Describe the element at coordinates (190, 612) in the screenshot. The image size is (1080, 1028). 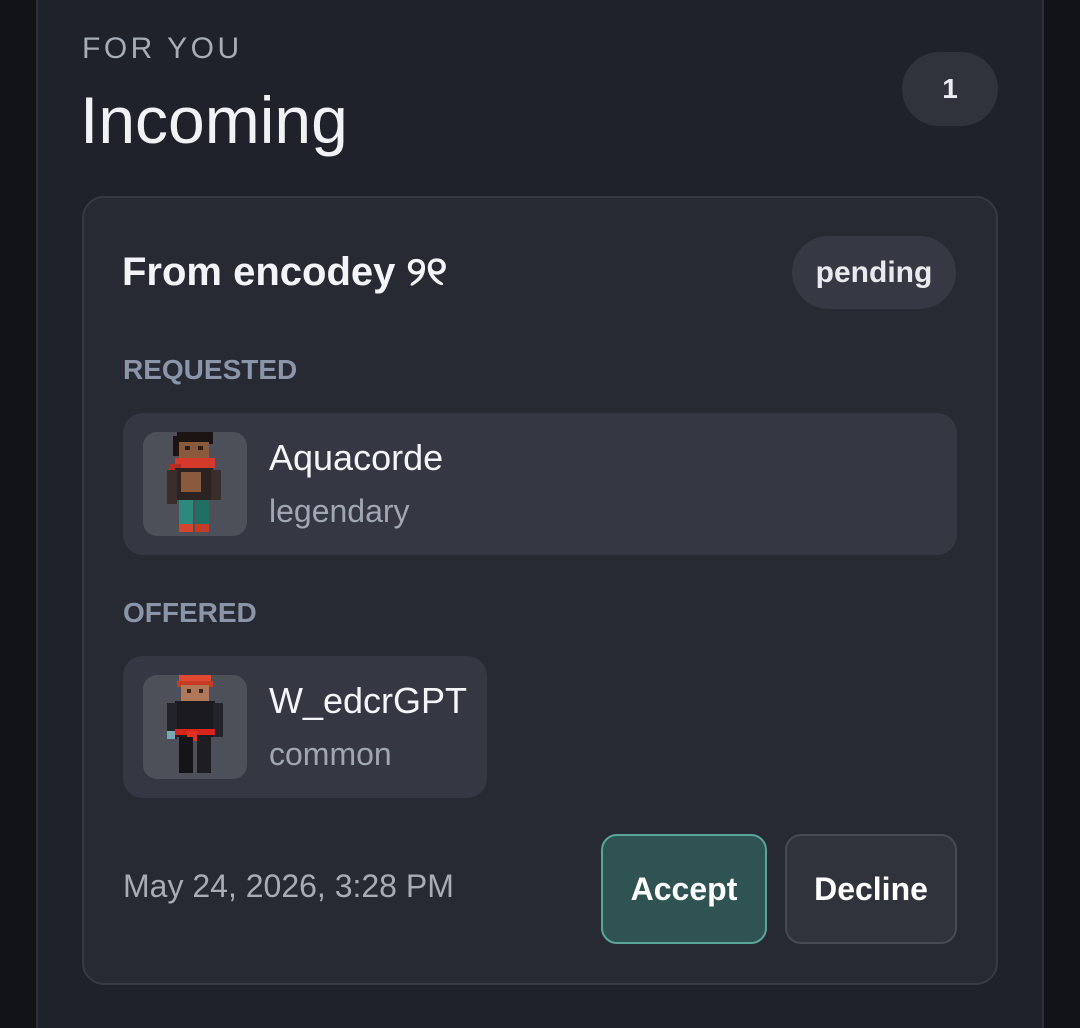
I see `offered-section-label: OFFERED` at that location.